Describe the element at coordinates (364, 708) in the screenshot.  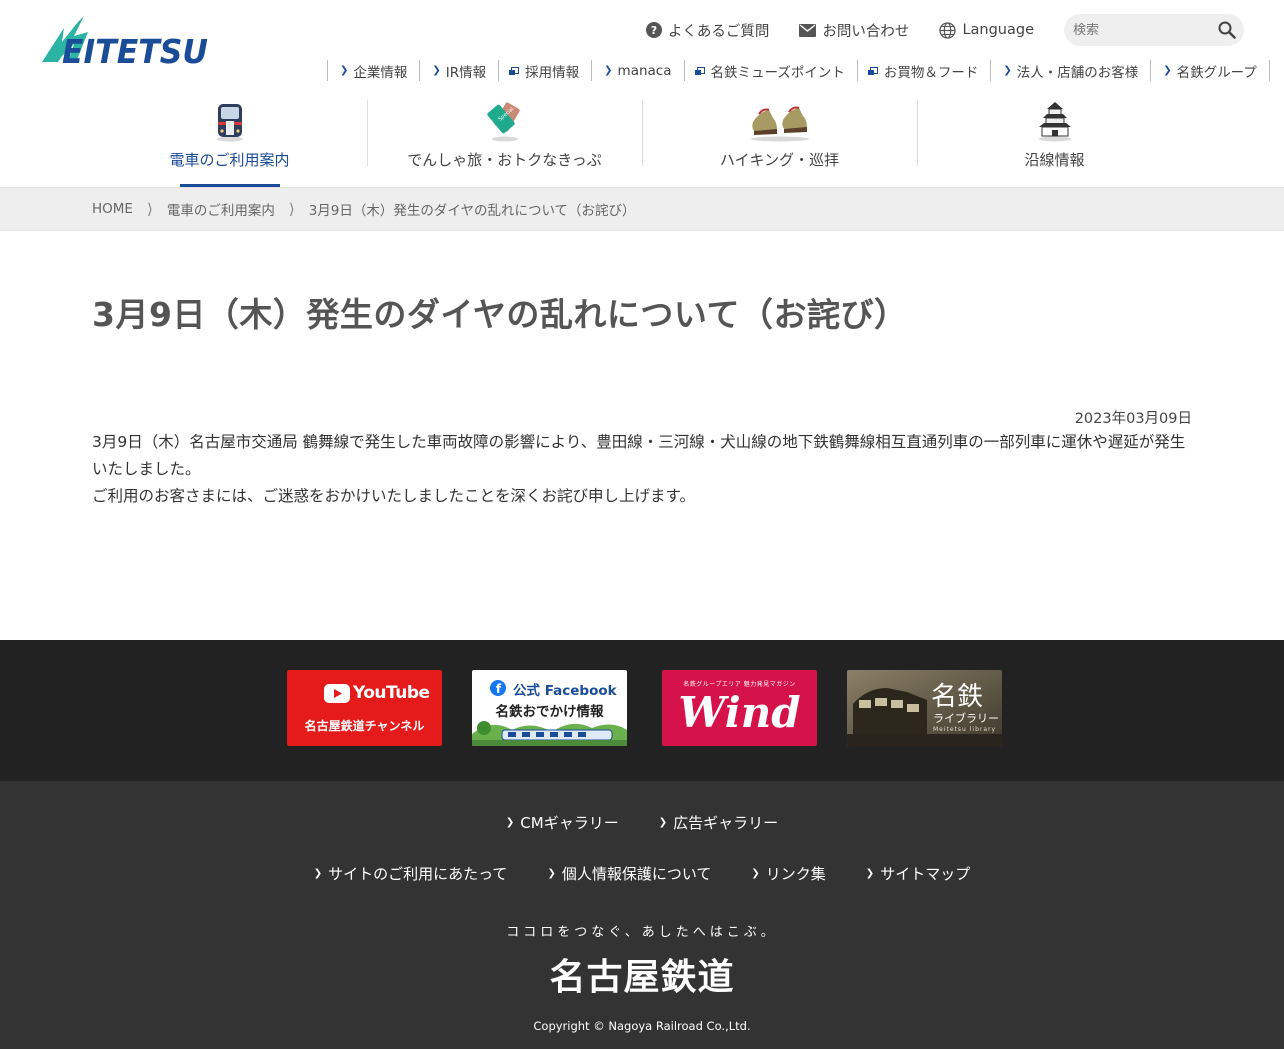
I see `youtube-banner: YouTube 名古屋鉄道チャンネル` at that location.